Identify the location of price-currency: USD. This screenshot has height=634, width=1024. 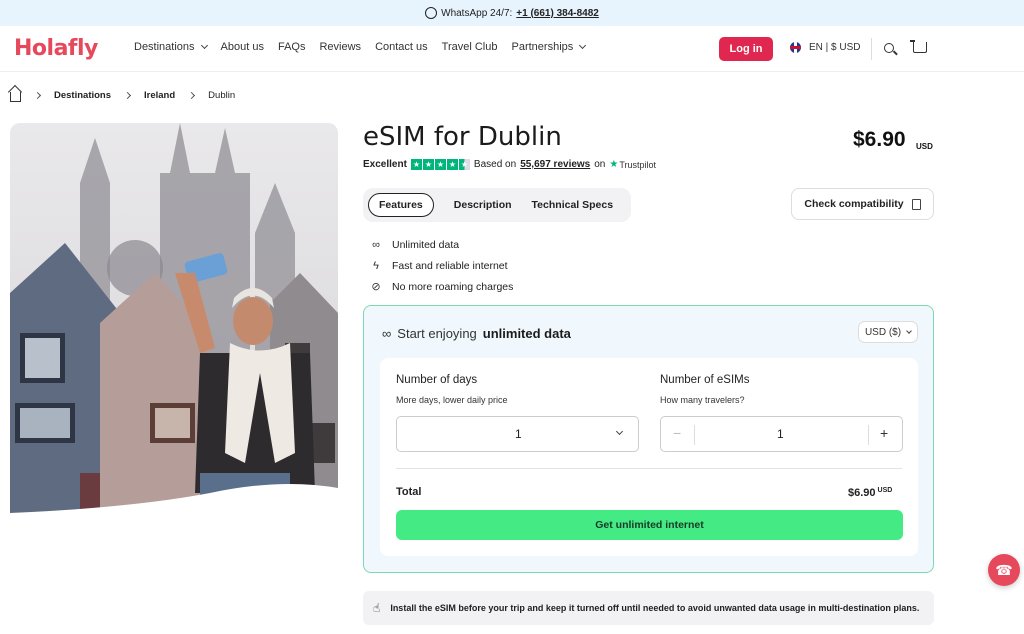
(924, 146).